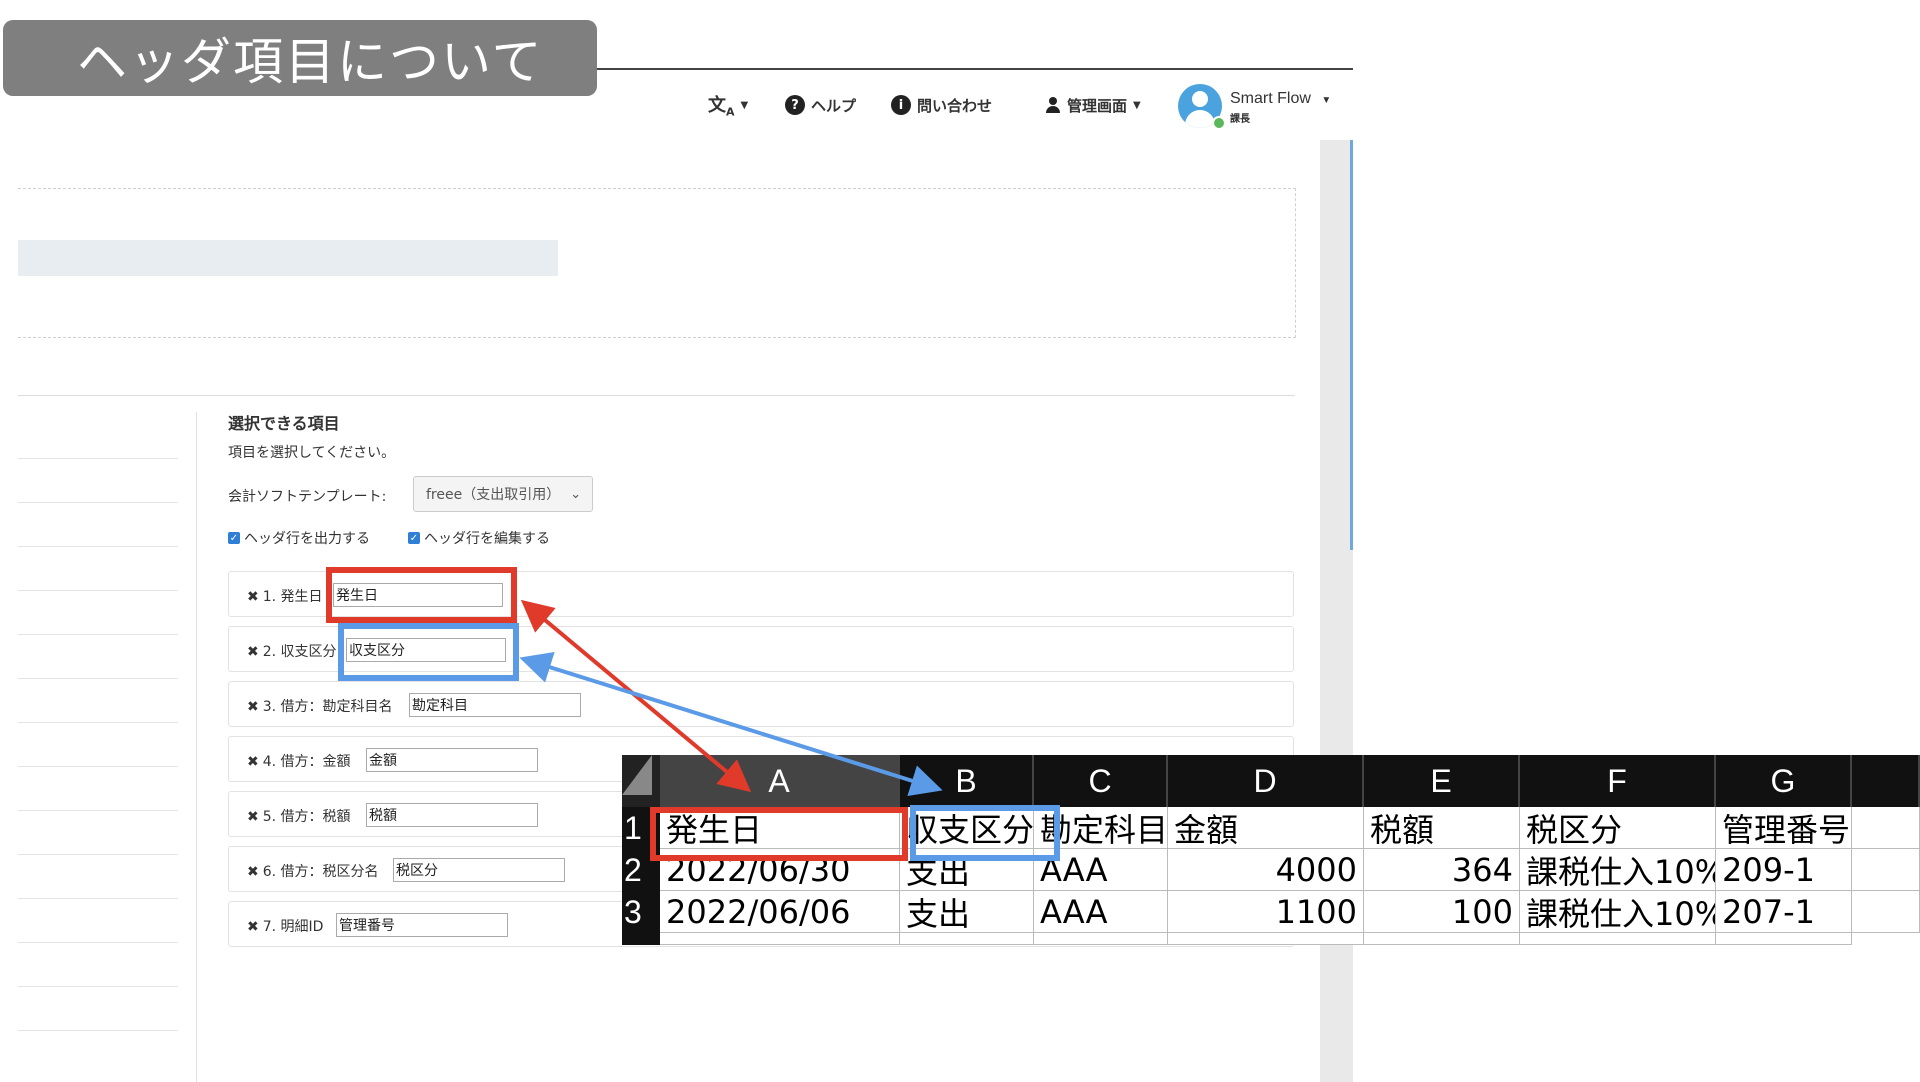 This screenshot has height=1082, width=1920. I want to click on arrow-blue, so click(731, 724).